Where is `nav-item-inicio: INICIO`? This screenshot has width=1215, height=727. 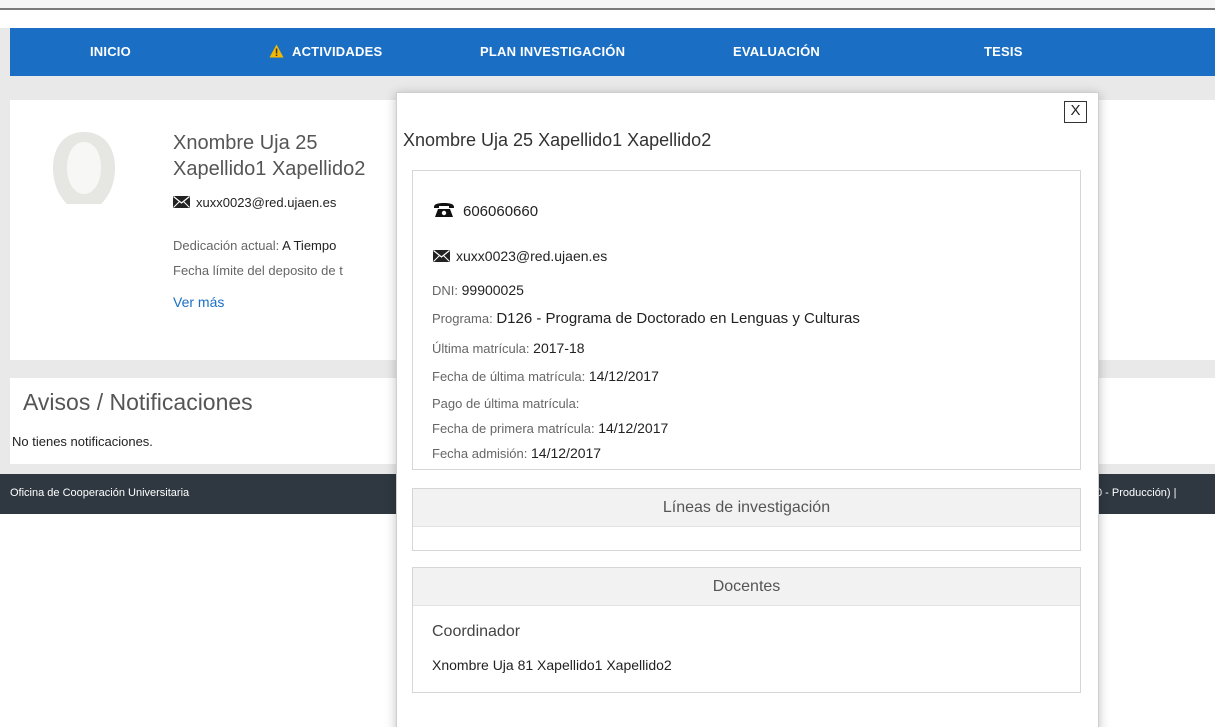 nav-item-inicio: INICIO is located at coordinates (110, 52).